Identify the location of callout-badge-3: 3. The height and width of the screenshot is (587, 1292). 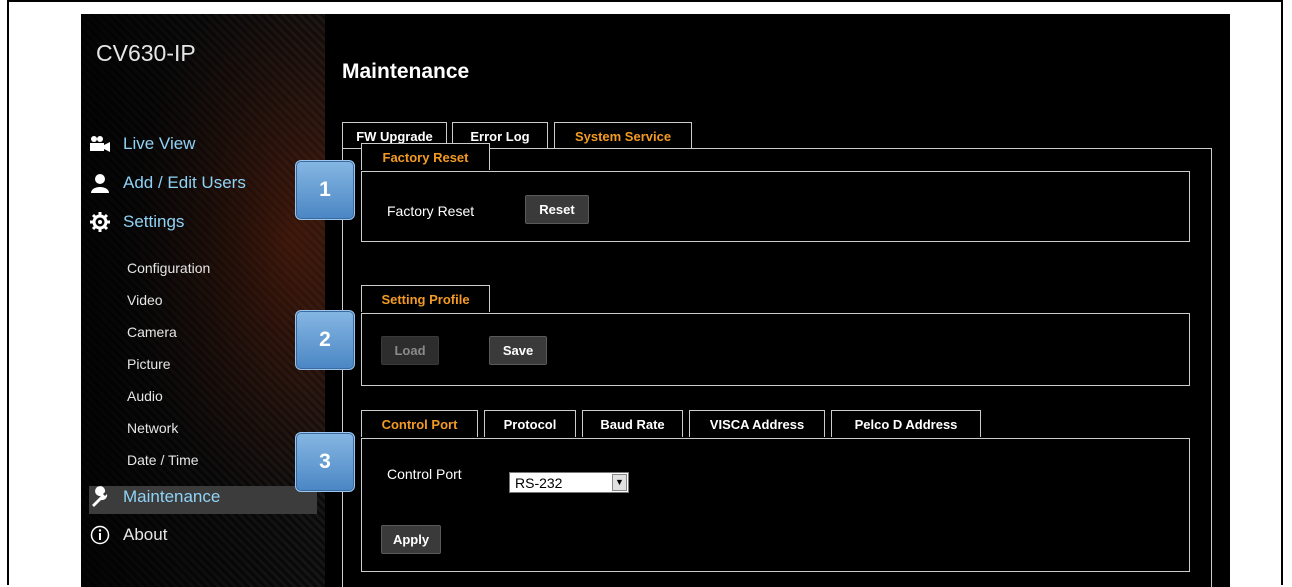
(325, 462).